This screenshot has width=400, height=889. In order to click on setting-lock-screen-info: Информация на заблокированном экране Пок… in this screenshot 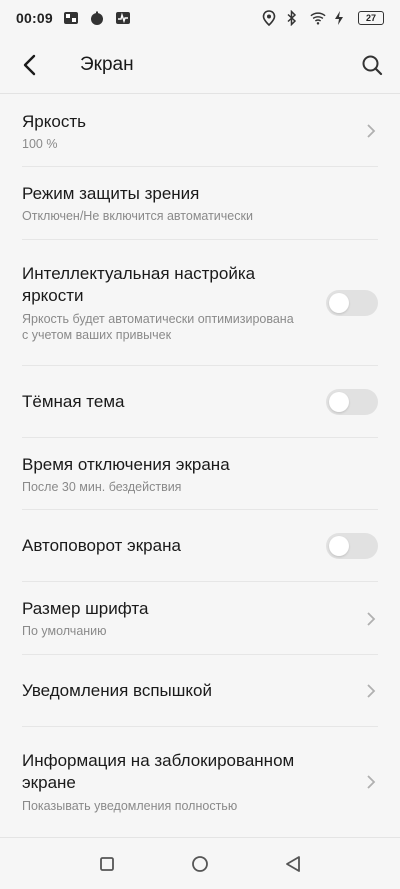, I will do `click(200, 782)`.